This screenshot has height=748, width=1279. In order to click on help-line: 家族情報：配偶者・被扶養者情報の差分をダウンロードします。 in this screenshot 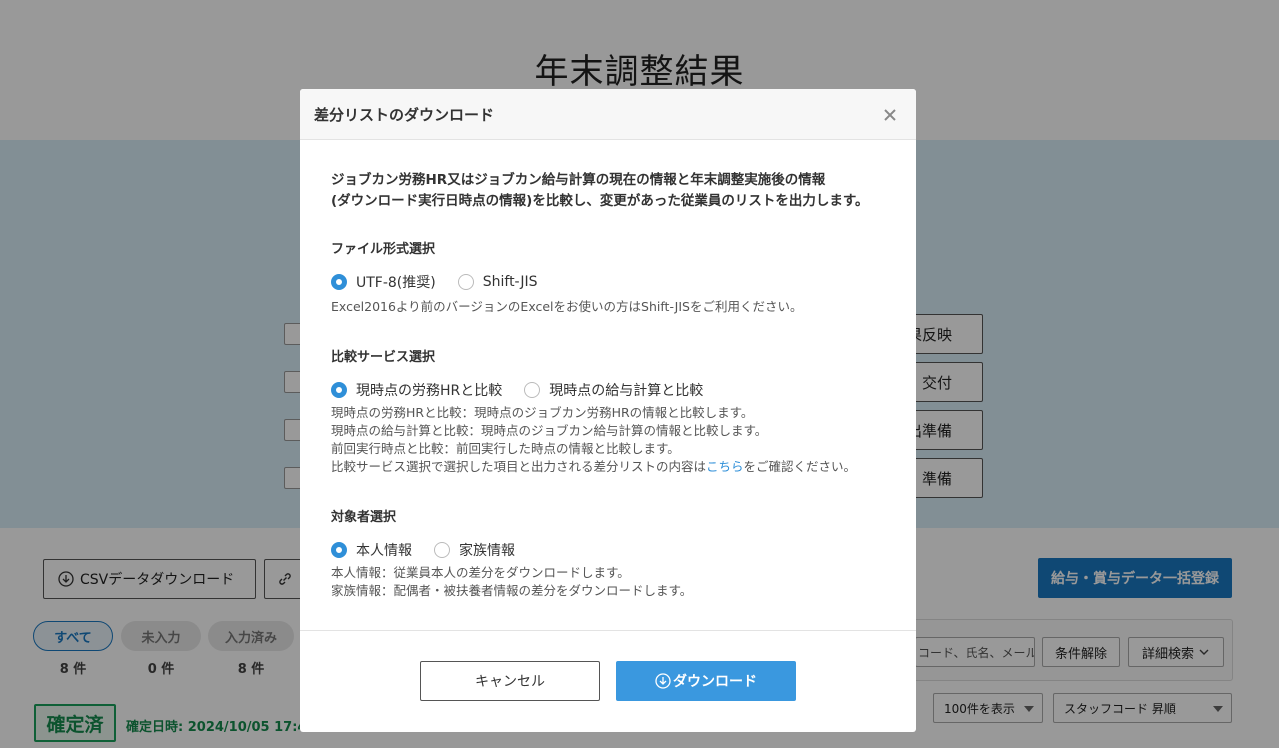, I will do `click(512, 590)`.